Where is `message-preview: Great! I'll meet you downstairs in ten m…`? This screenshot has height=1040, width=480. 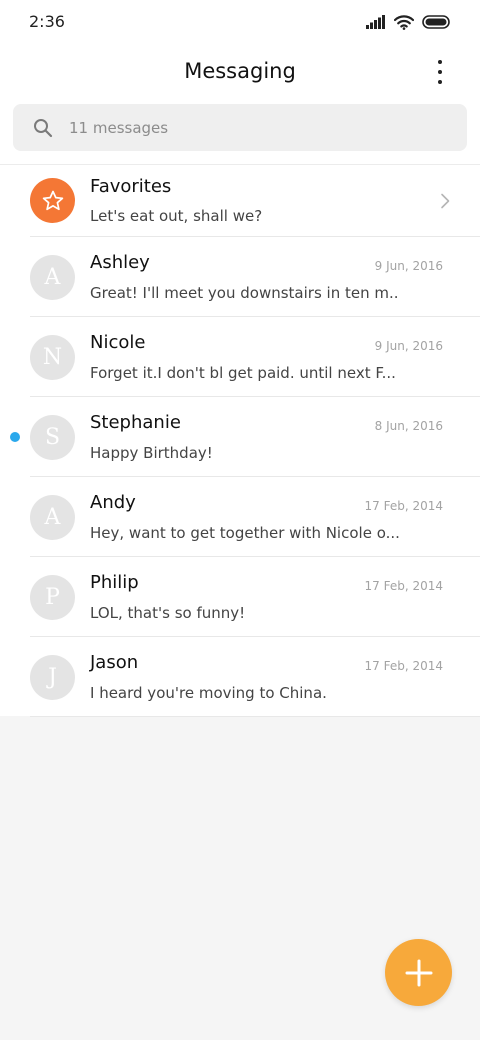
message-preview: Great! I'll meet you downstairs in ten m… is located at coordinates (245, 293).